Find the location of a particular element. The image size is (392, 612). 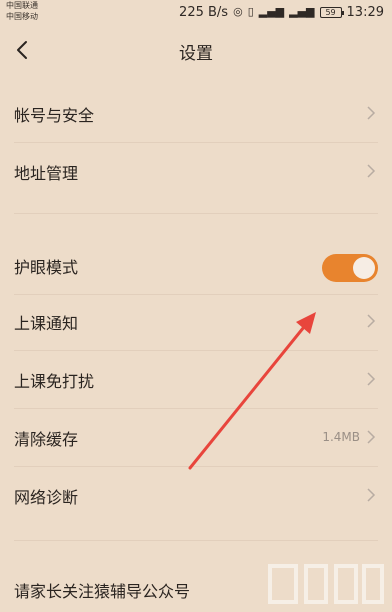

watermark-logo is located at coordinates (326, 584).